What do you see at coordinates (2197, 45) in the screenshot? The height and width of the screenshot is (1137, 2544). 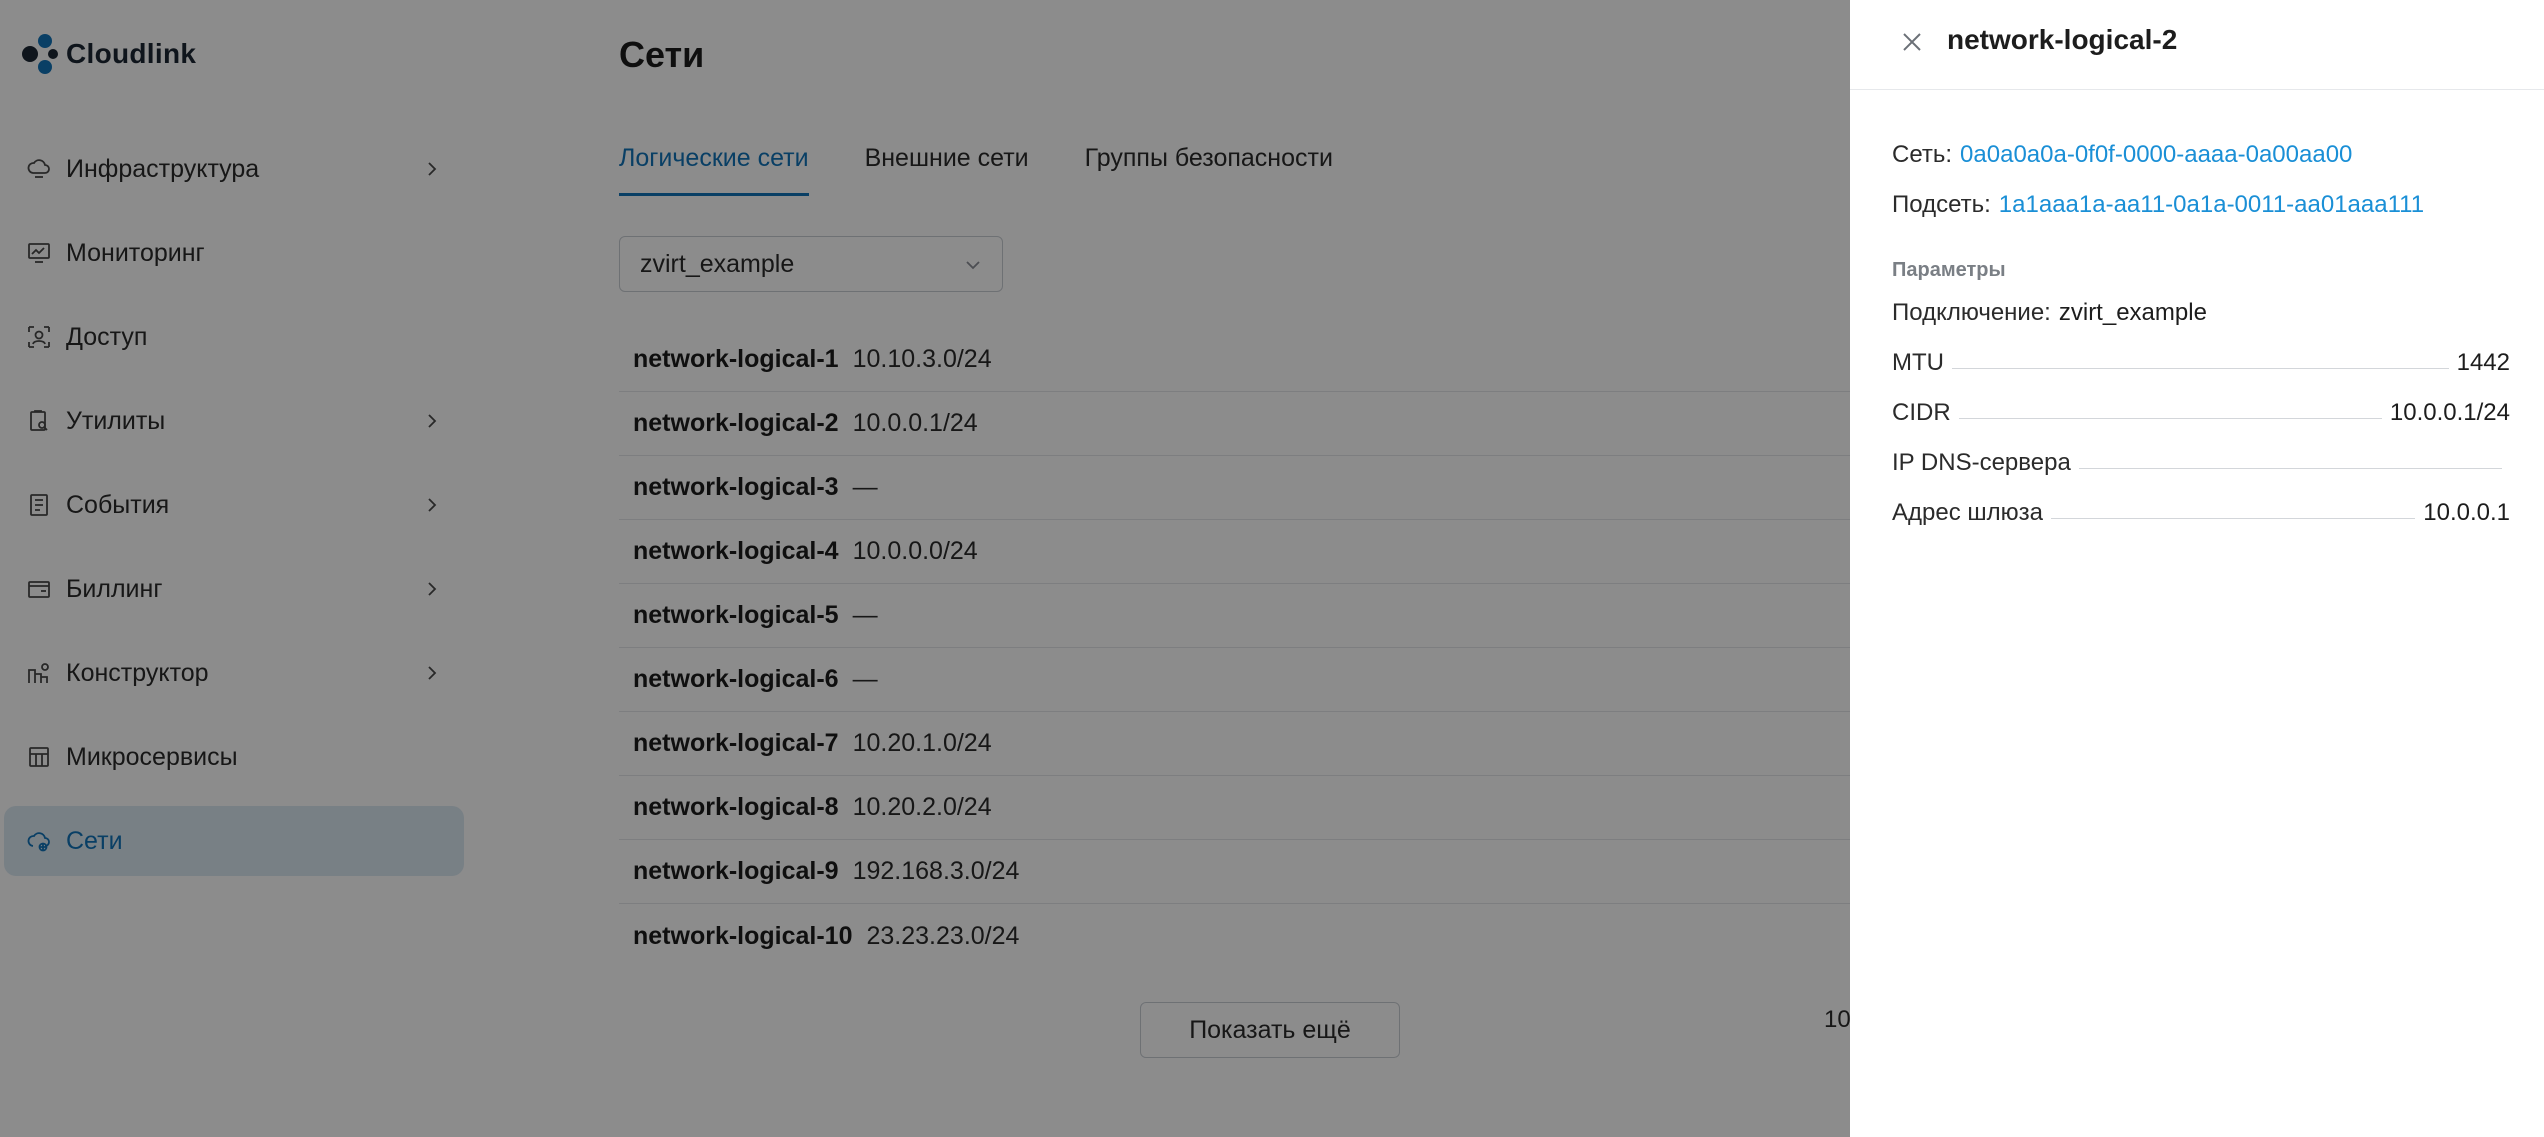 I see `drawer-header: network-logical-2` at bounding box center [2197, 45].